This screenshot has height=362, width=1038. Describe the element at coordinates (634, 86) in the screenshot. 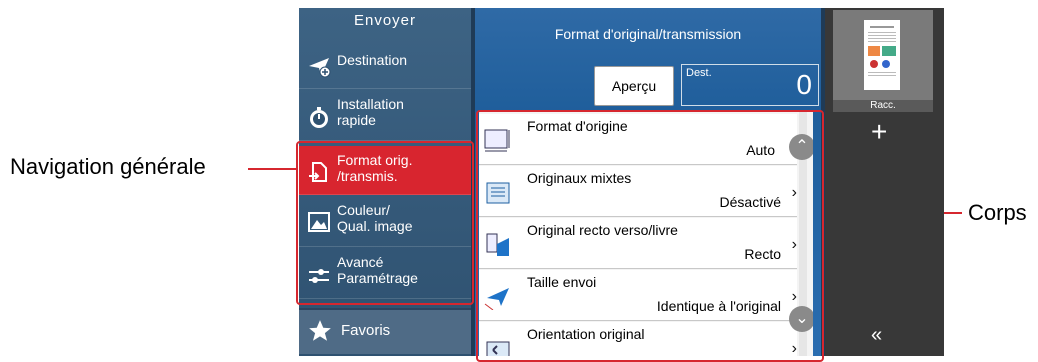

I see `preview-button: Aperçu` at that location.